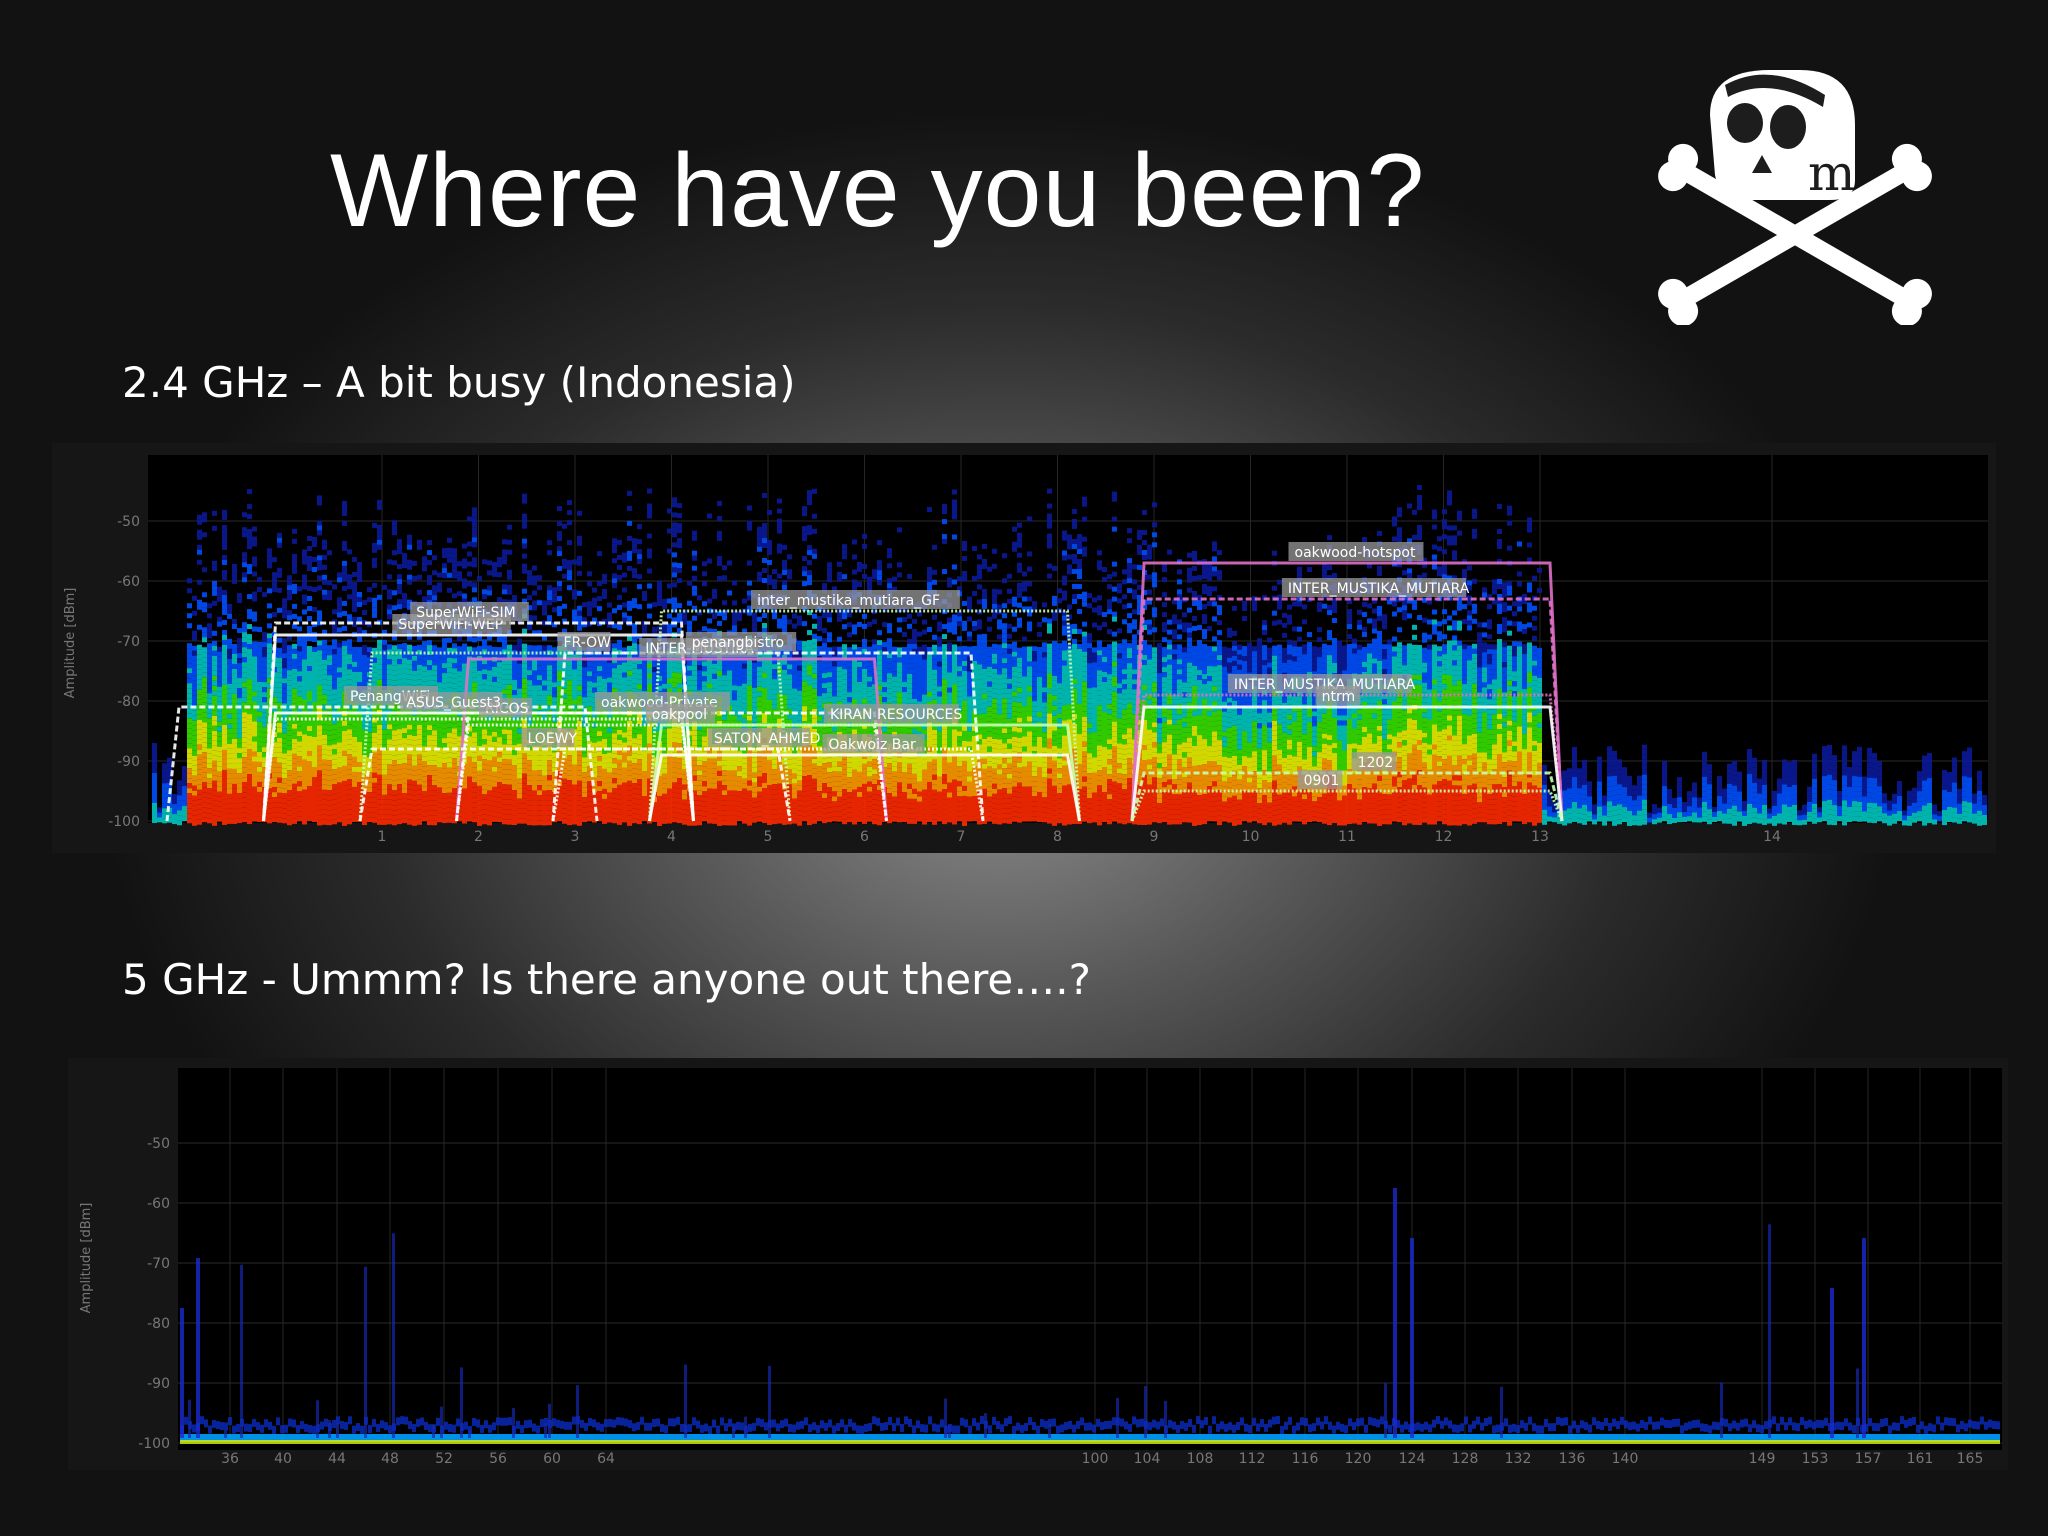 The image size is (2048, 1536). I want to click on x-tick-label: 136, so click(1572, 1459).